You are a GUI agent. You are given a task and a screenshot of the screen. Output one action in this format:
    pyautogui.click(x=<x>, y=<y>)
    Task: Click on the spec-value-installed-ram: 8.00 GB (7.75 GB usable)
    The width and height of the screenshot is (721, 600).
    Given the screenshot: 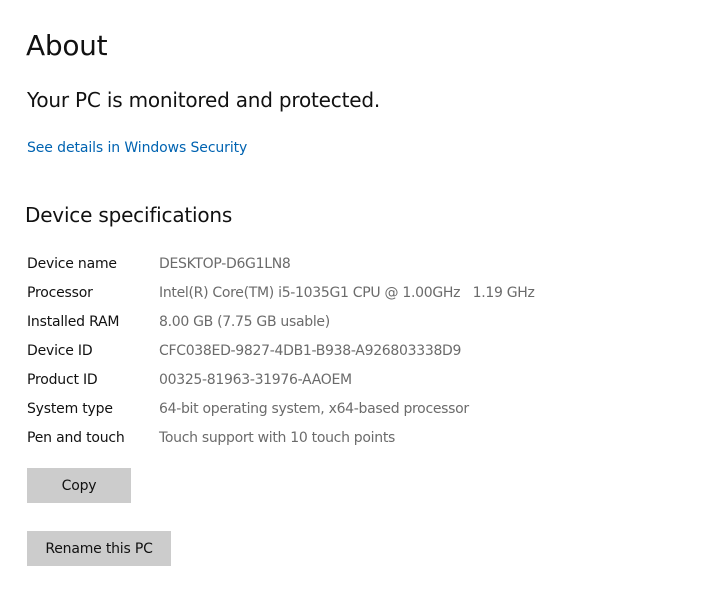 What is the action you would take?
    pyautogui.click(x=244, y=322)
    